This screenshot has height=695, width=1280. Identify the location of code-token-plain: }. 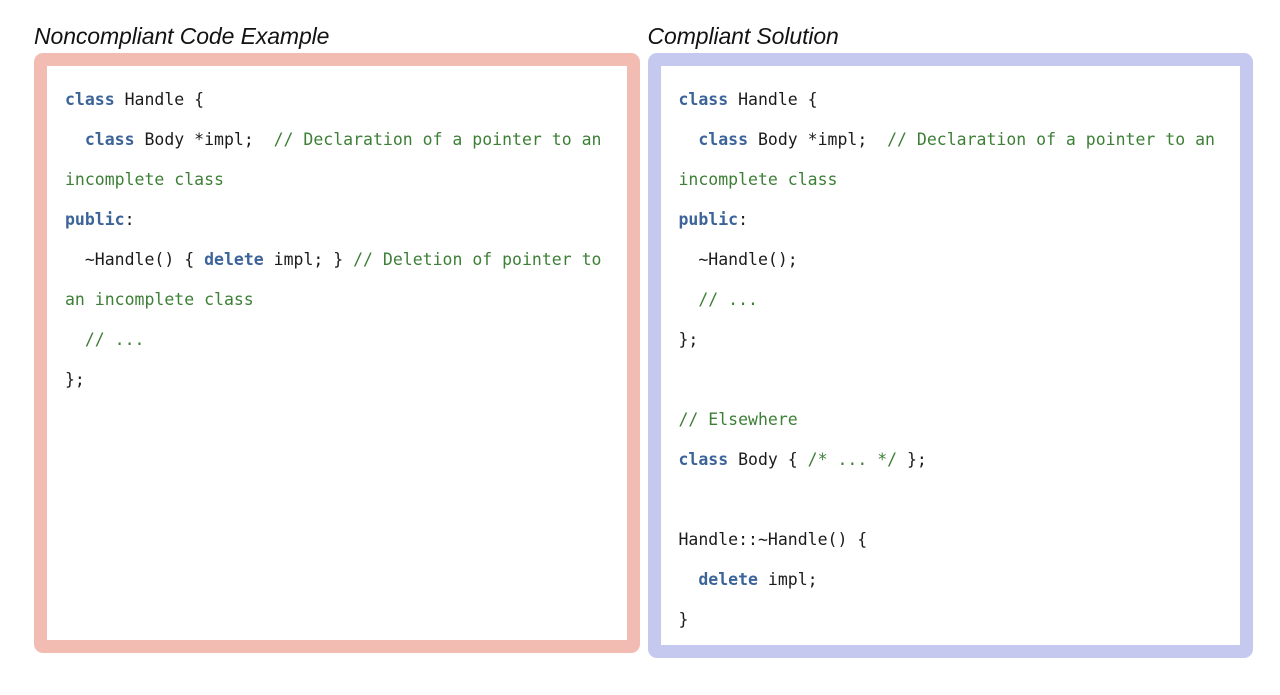
(683, 619).